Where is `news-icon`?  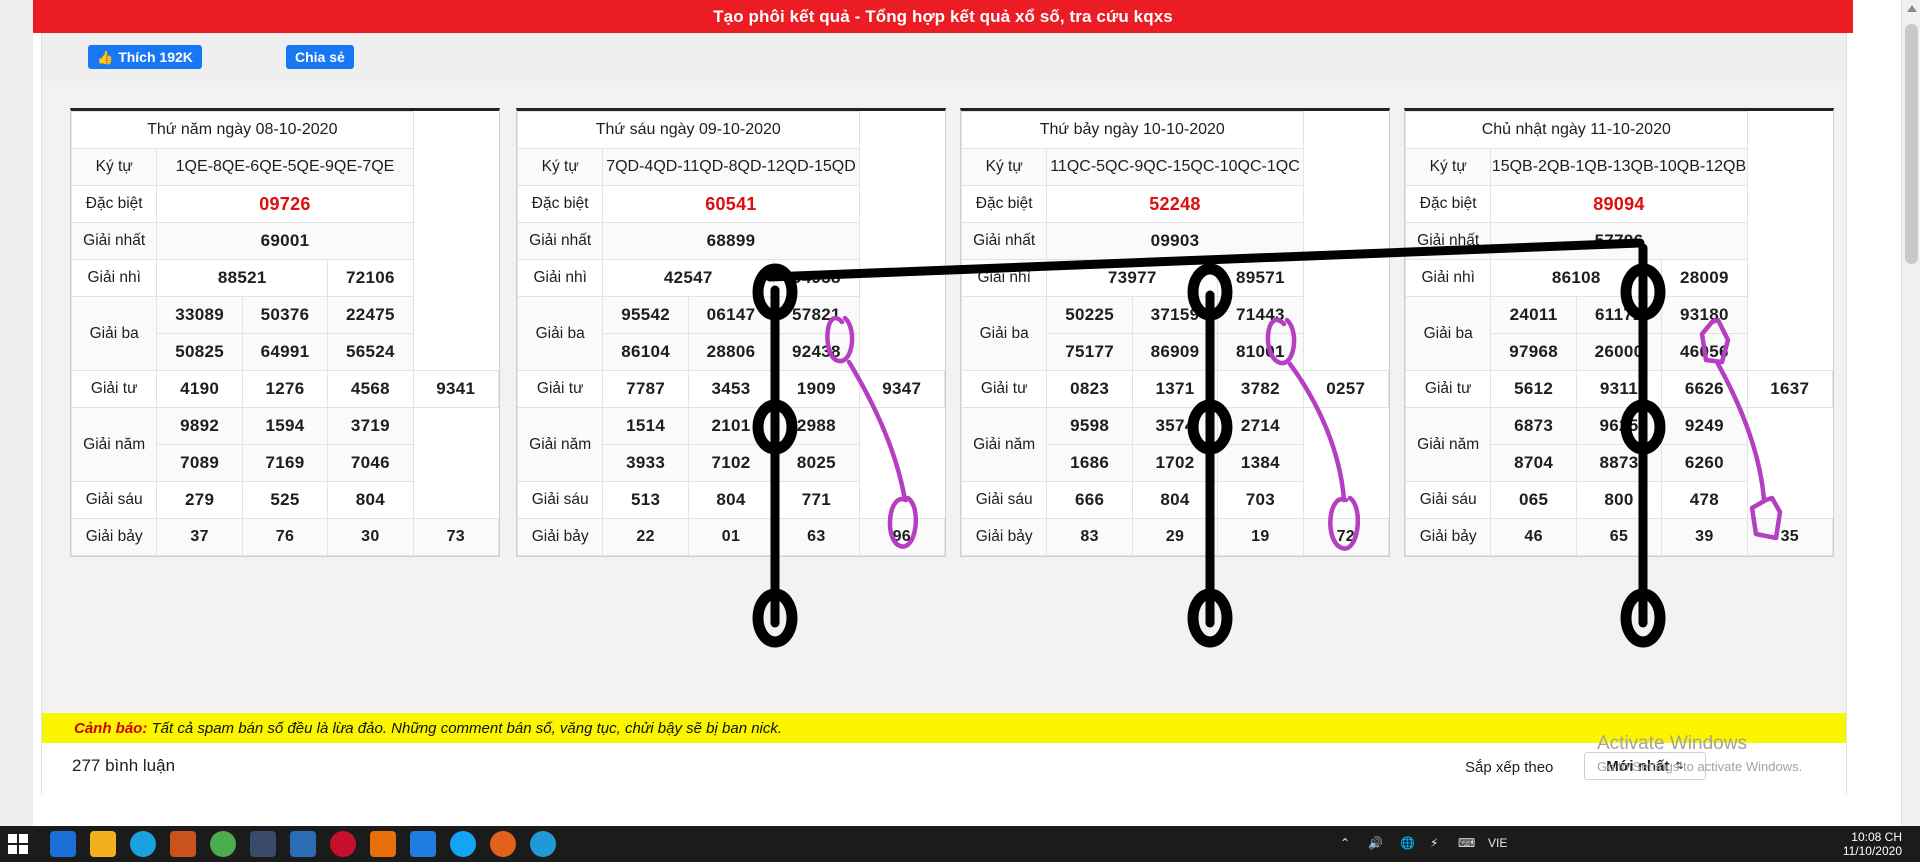 news-icon is located at coordinates (263, 844).